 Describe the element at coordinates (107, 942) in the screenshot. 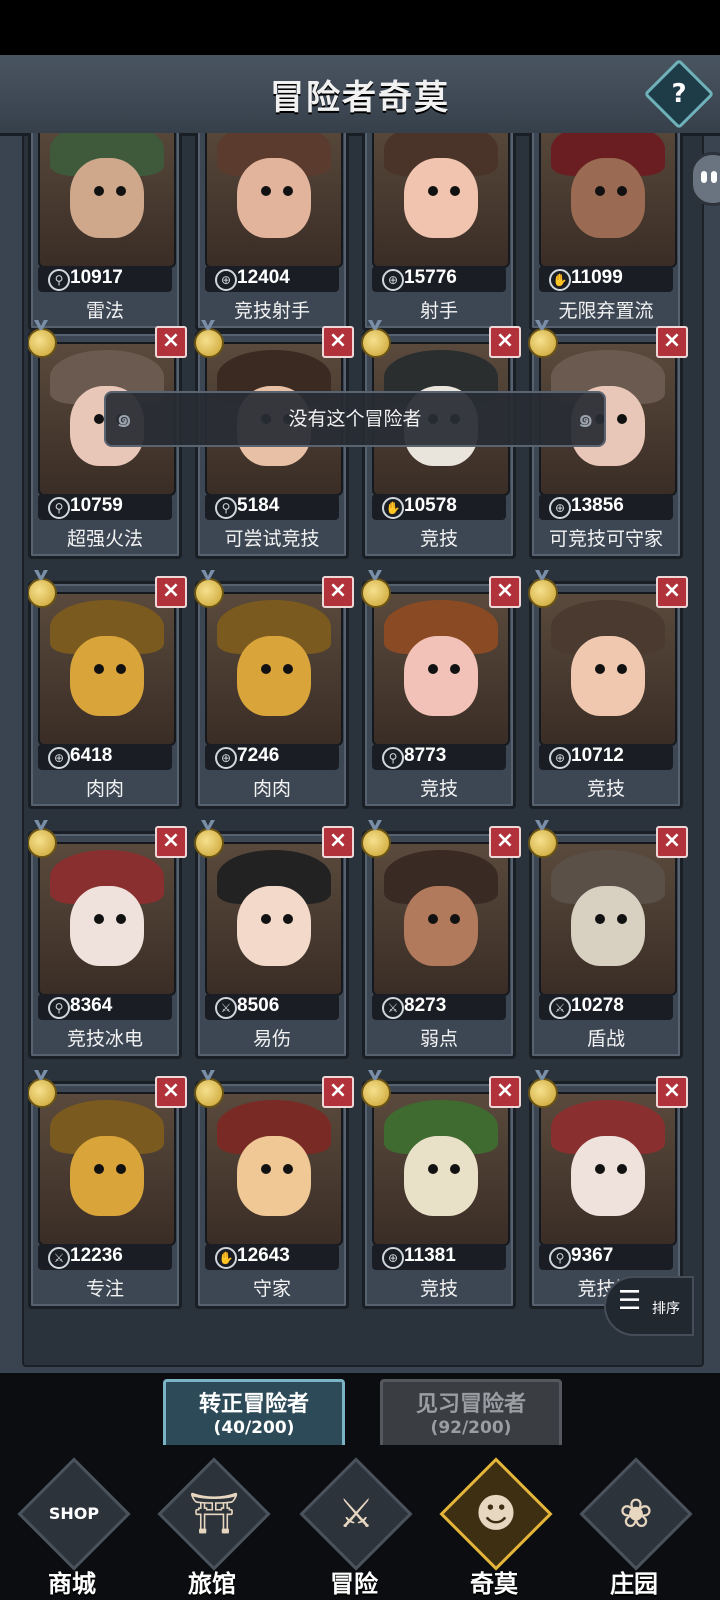

I see `adventurer-card: ⚲ 8364 竞技冰电 ×` at that location.